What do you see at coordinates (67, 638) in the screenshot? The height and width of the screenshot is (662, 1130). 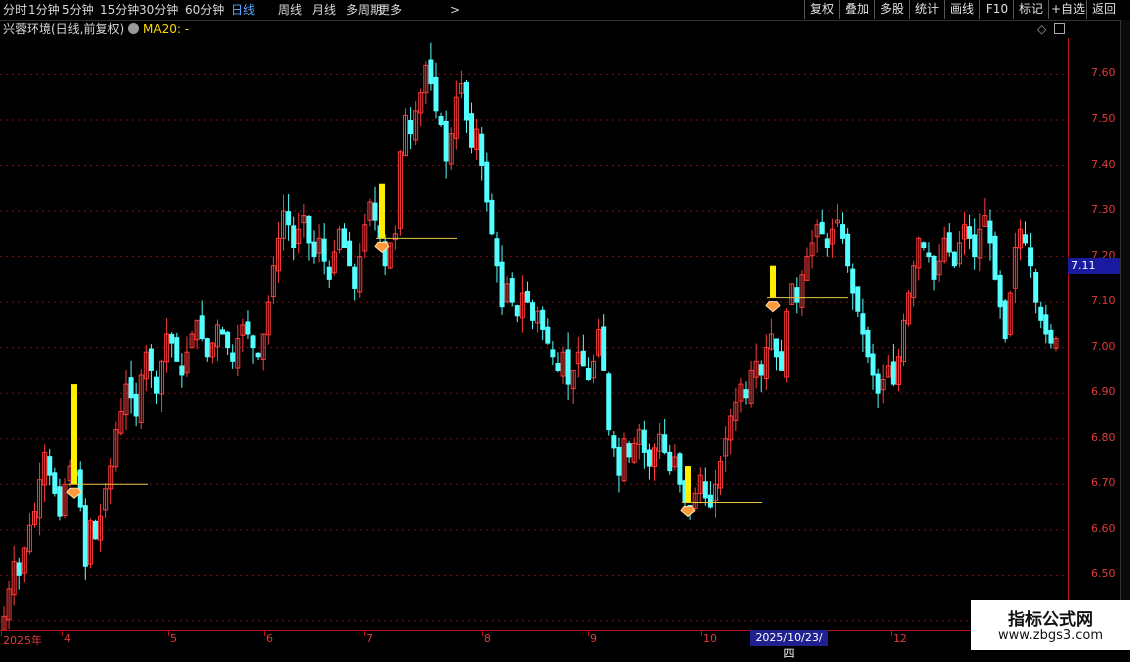 I see `date-label: 4` at bounding box center [67, 638].